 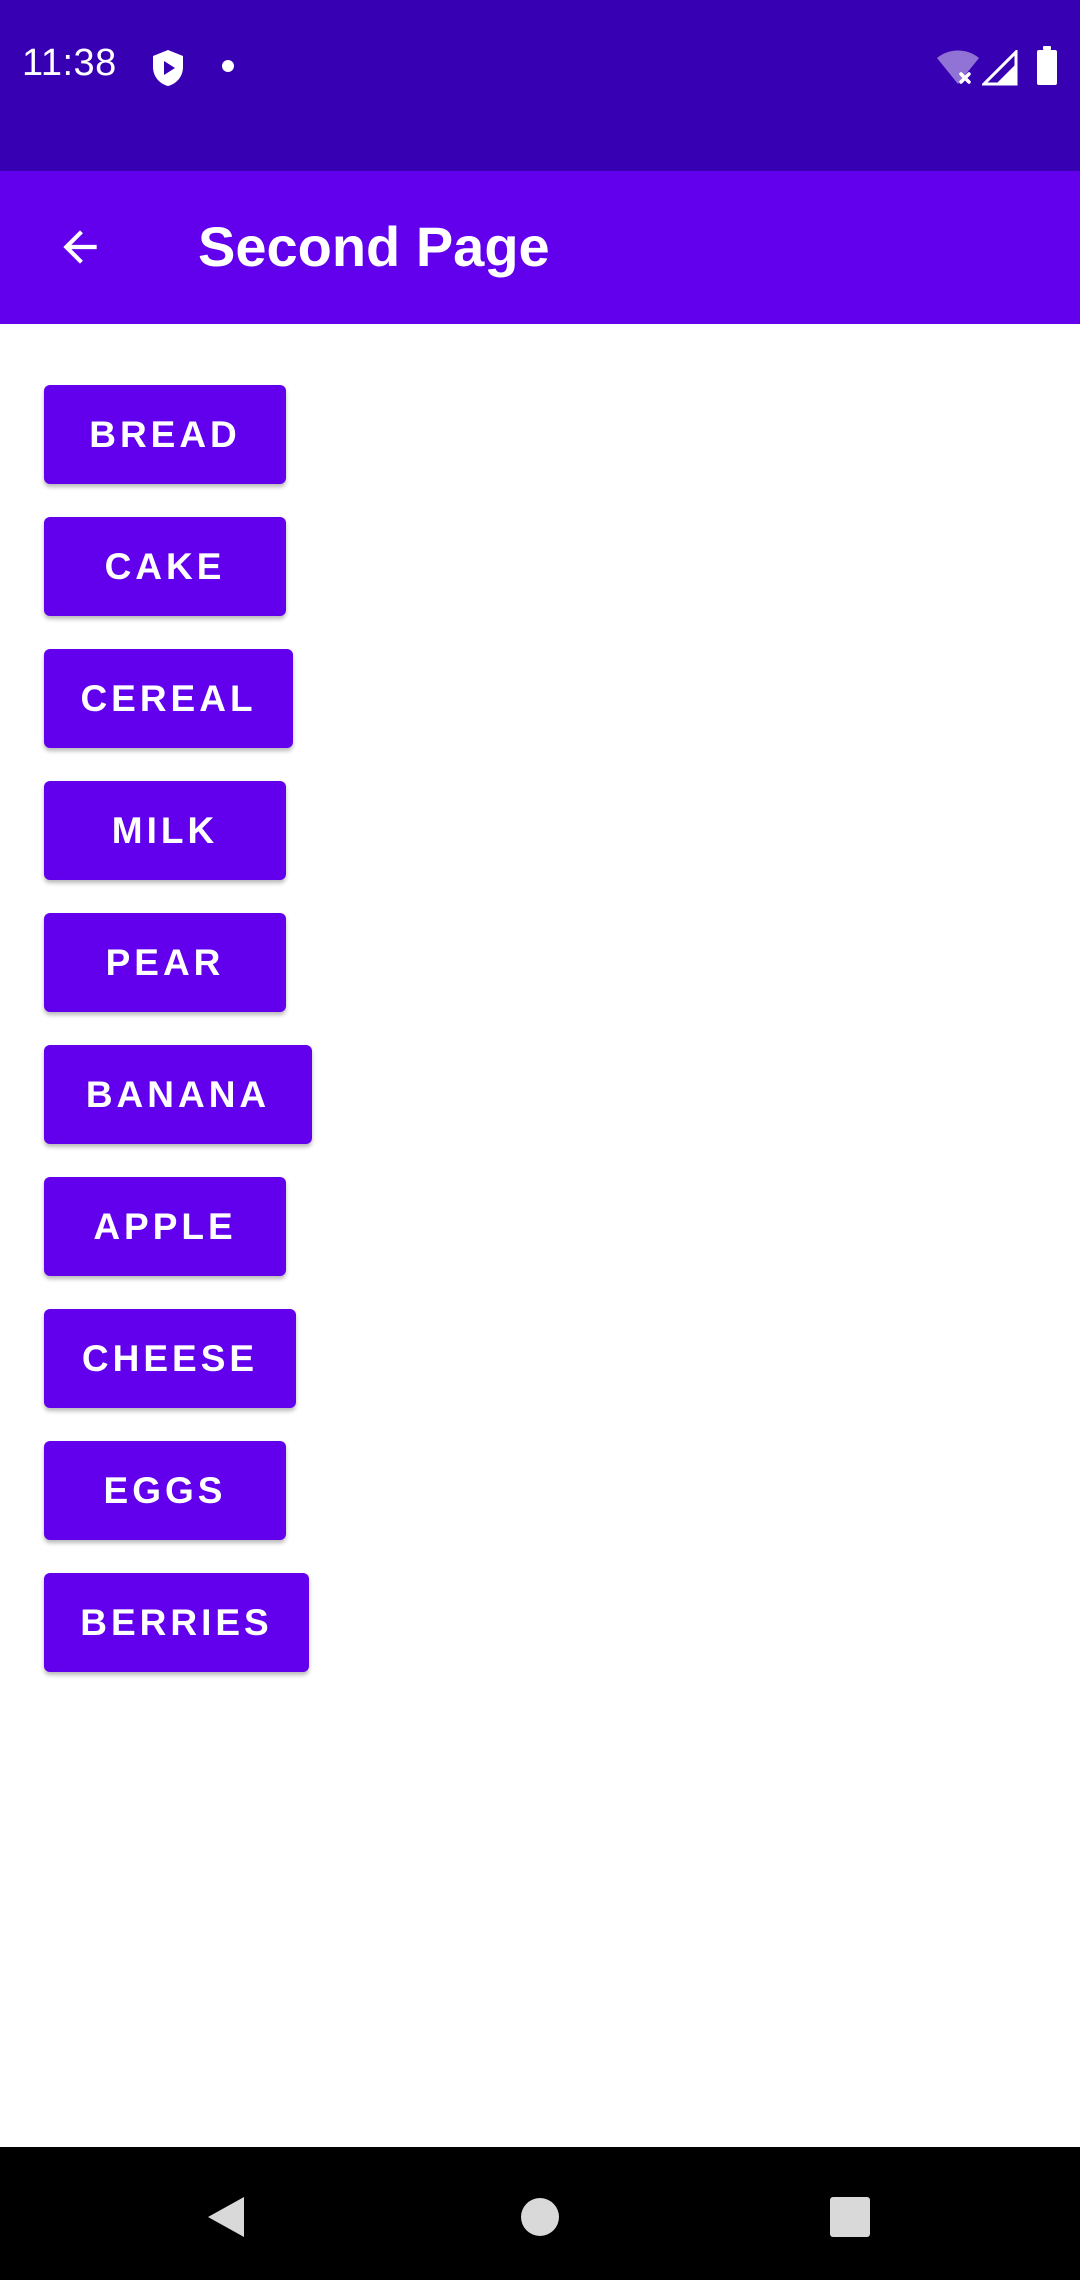 I want to click on nav-home-button, so click(x=540, y=2217).